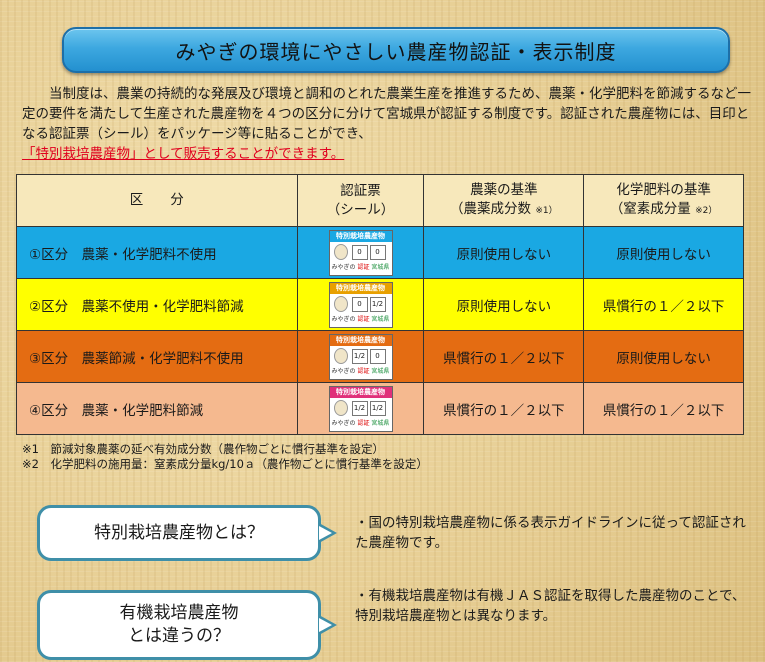  I want to click on seal-cell: 特別栽培農産物 1/2 0 みやぎの 認証 宮城県, so click(360, 356).